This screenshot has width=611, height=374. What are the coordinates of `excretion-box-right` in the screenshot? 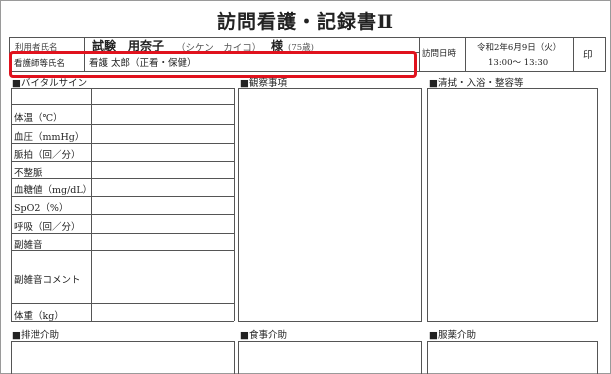 It's located at (234, 357).